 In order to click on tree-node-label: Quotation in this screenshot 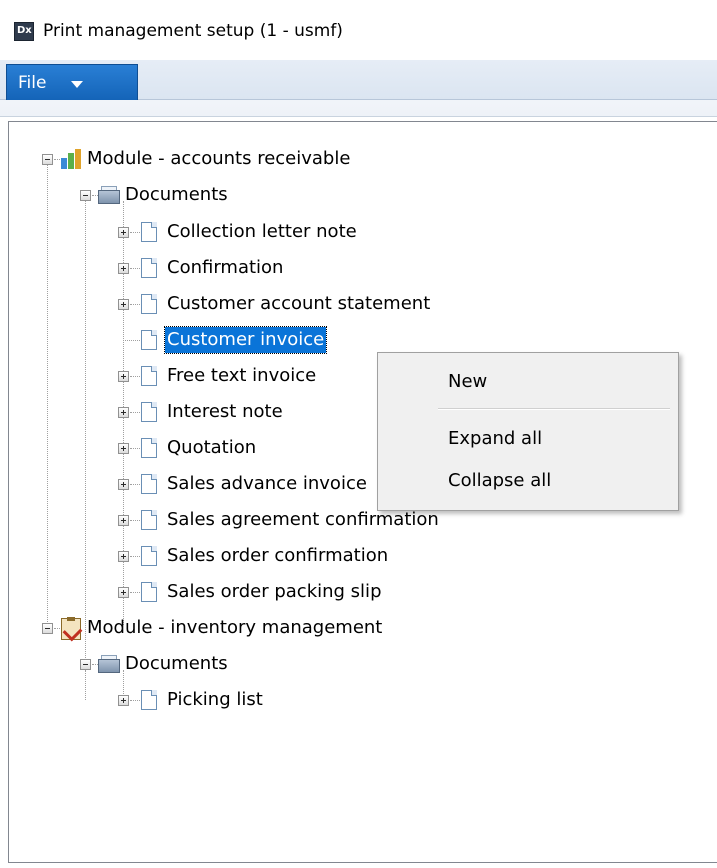, I will do `click(212, 447)`.